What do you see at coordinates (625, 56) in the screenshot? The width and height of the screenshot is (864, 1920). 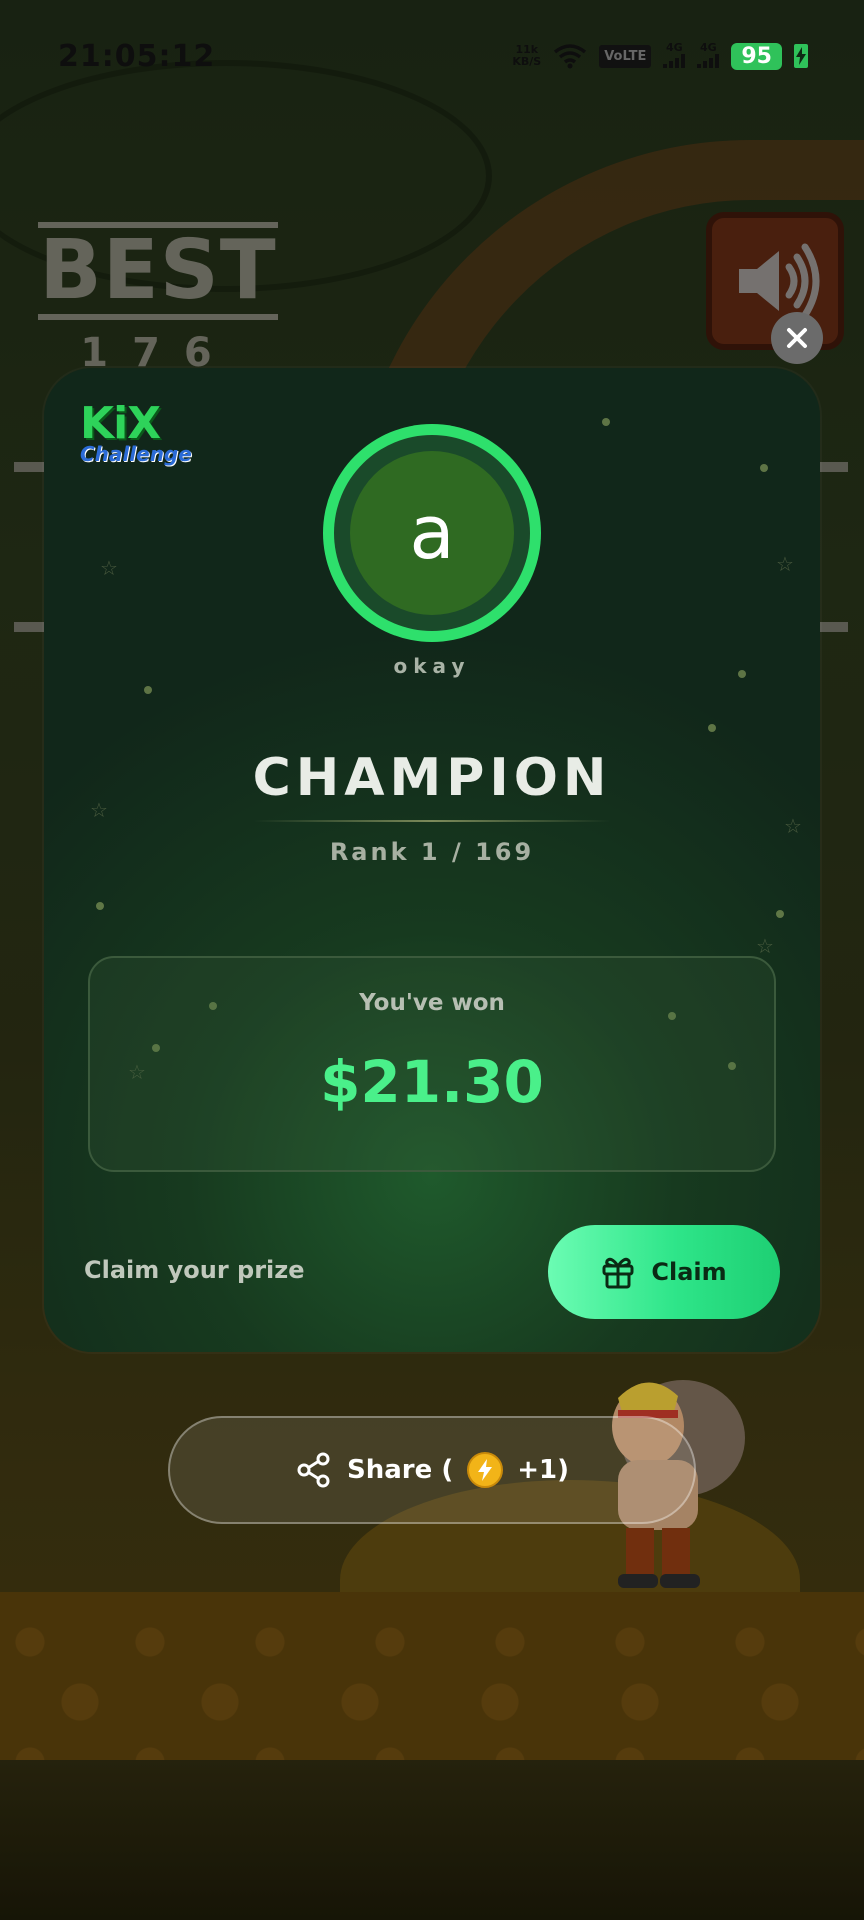 I see `volte-badge: VoLTE` at bounding box center [625, 56].